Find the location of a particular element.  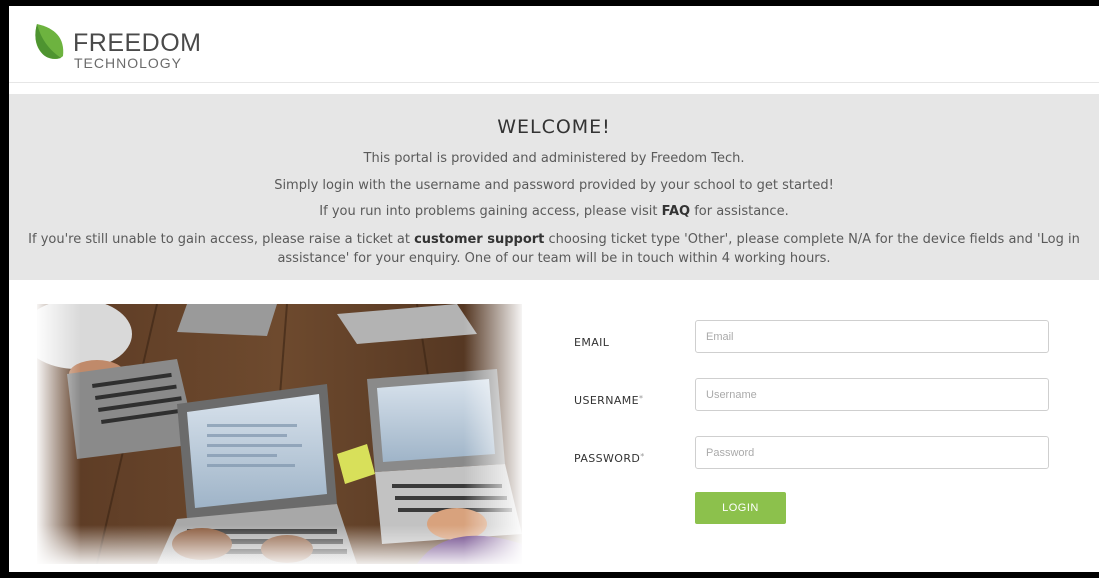

username-label-text: USERNAME is located at coordinates (607, 400).